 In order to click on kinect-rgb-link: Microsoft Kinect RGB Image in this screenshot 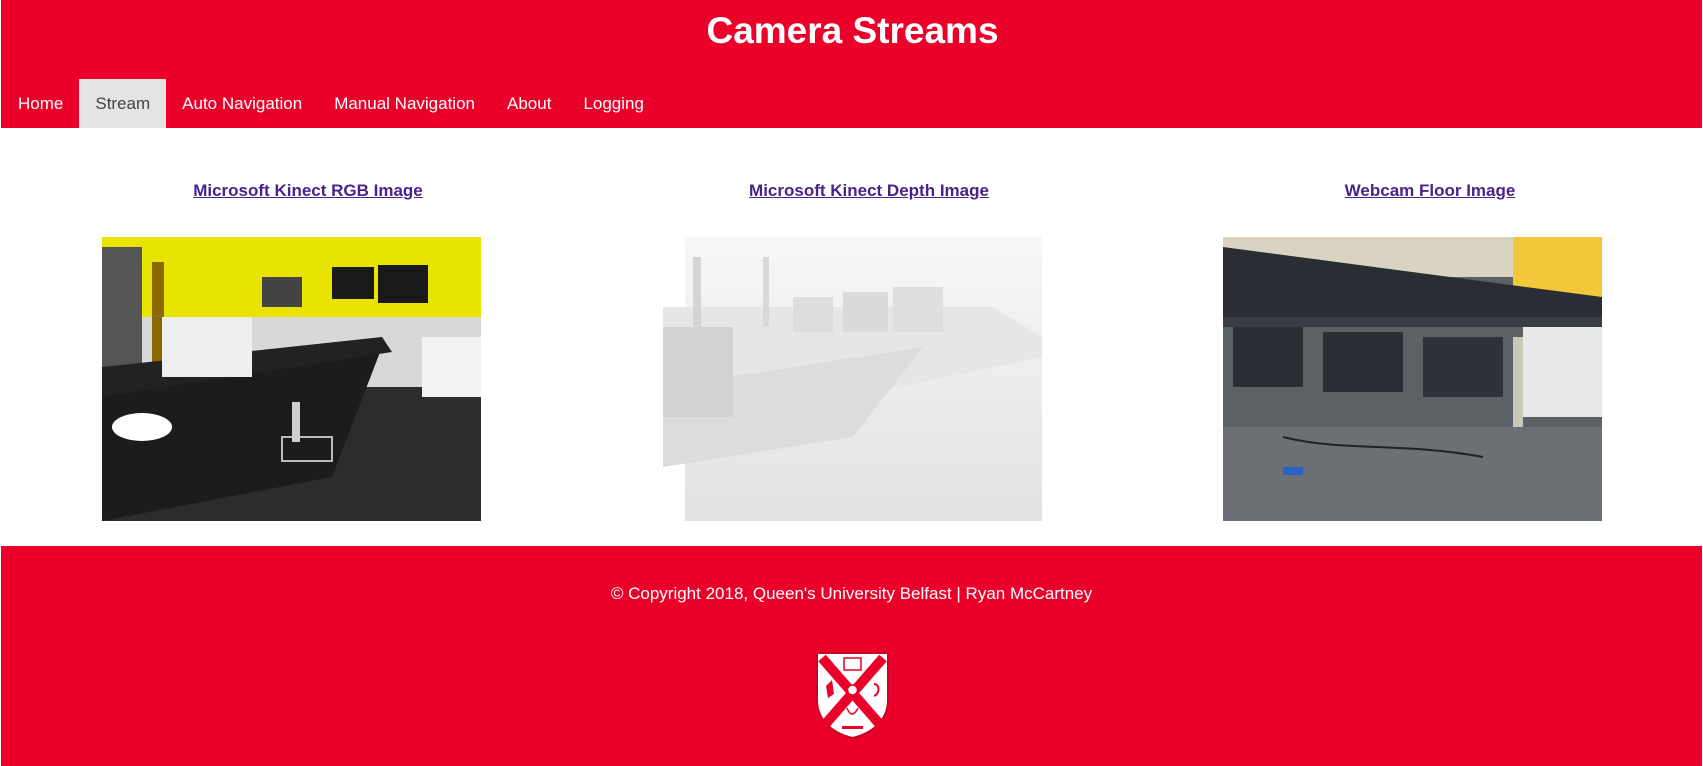, I will do `click(308, 191)`.